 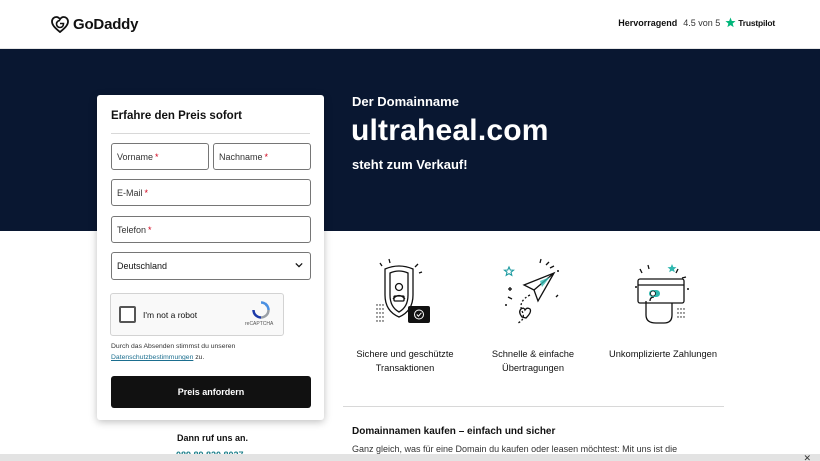 What do you see at coordinates (403, 290) in the screenshot?
I see `shield-user-icon` at bounding box center [403, 290].